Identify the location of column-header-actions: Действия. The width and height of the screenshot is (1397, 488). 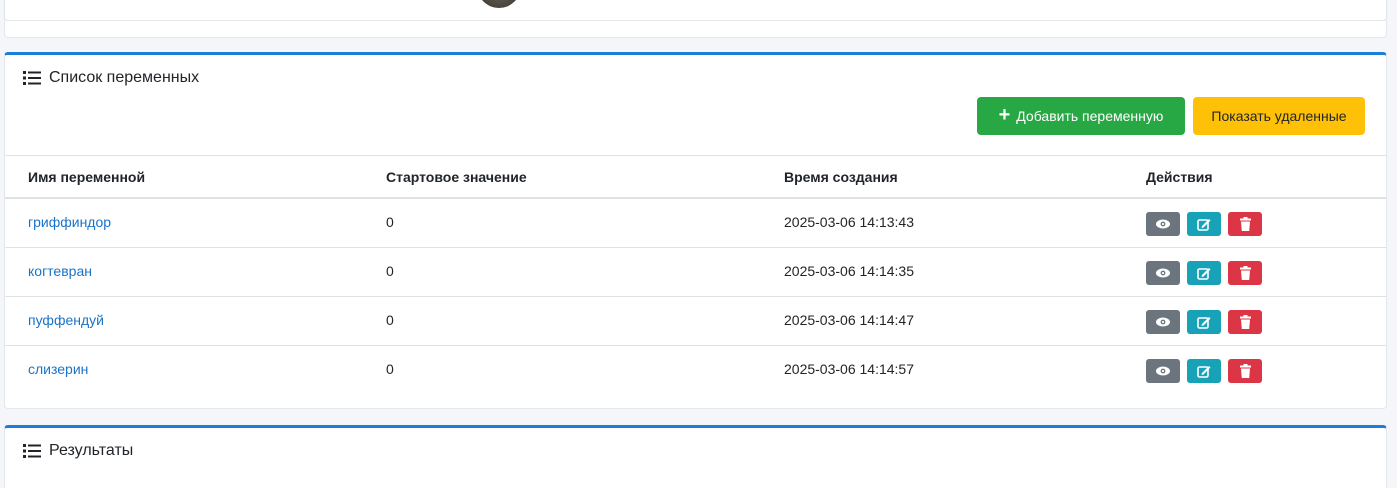
(1179, 177).